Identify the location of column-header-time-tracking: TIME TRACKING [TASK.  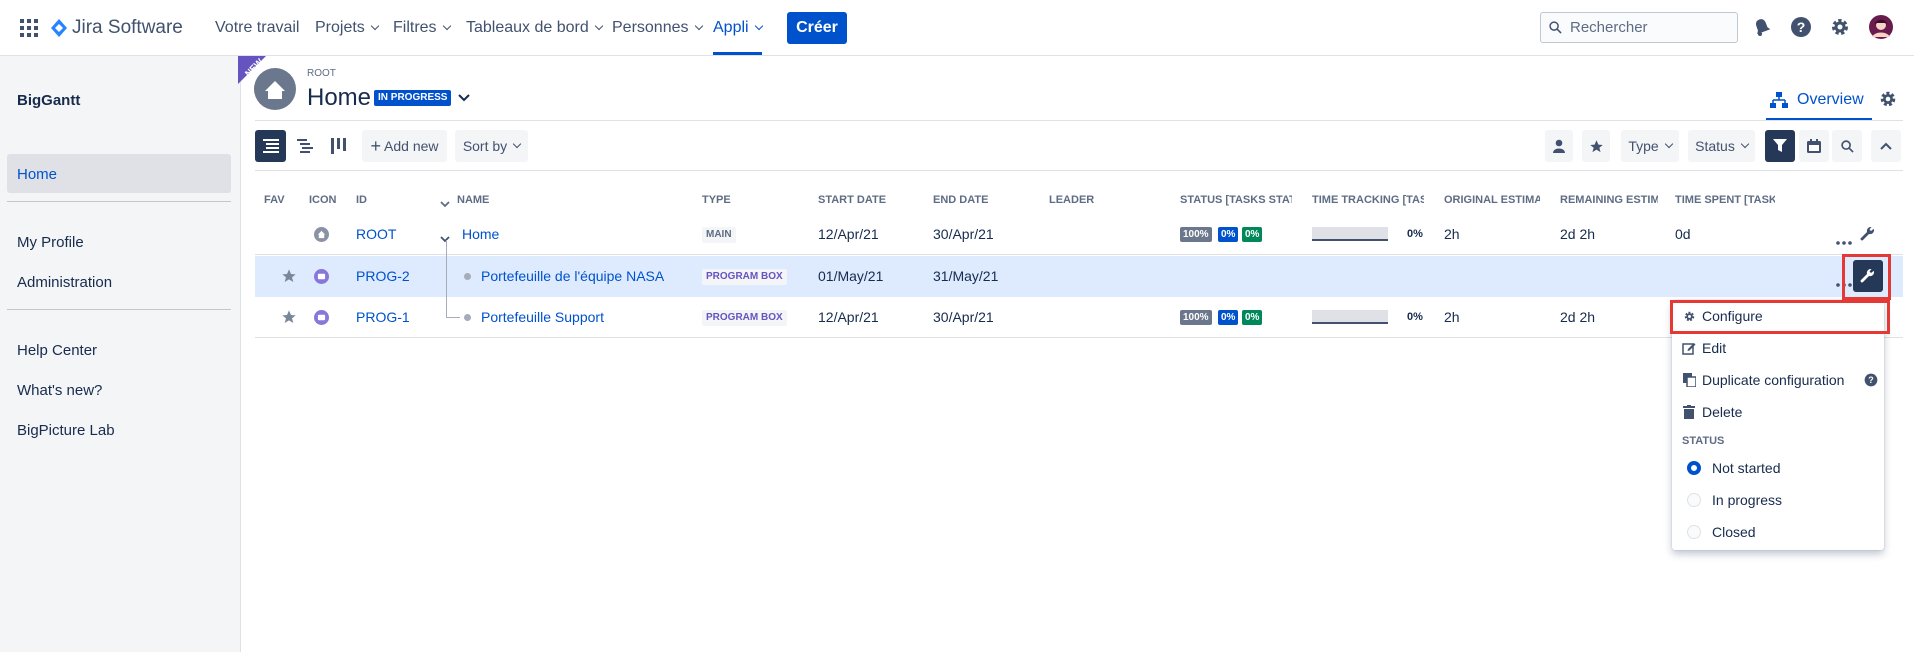
(1368, 200).